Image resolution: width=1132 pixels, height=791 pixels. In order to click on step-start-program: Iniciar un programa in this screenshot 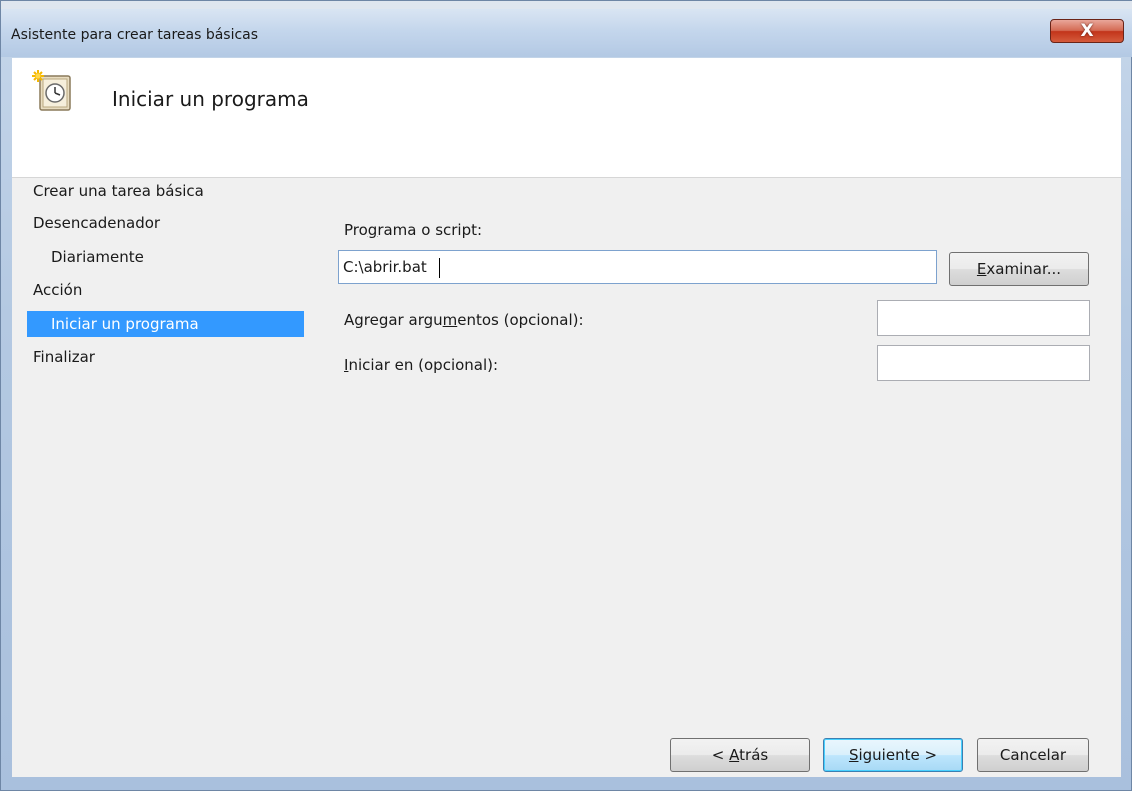, I will do `click(165, 324)`.